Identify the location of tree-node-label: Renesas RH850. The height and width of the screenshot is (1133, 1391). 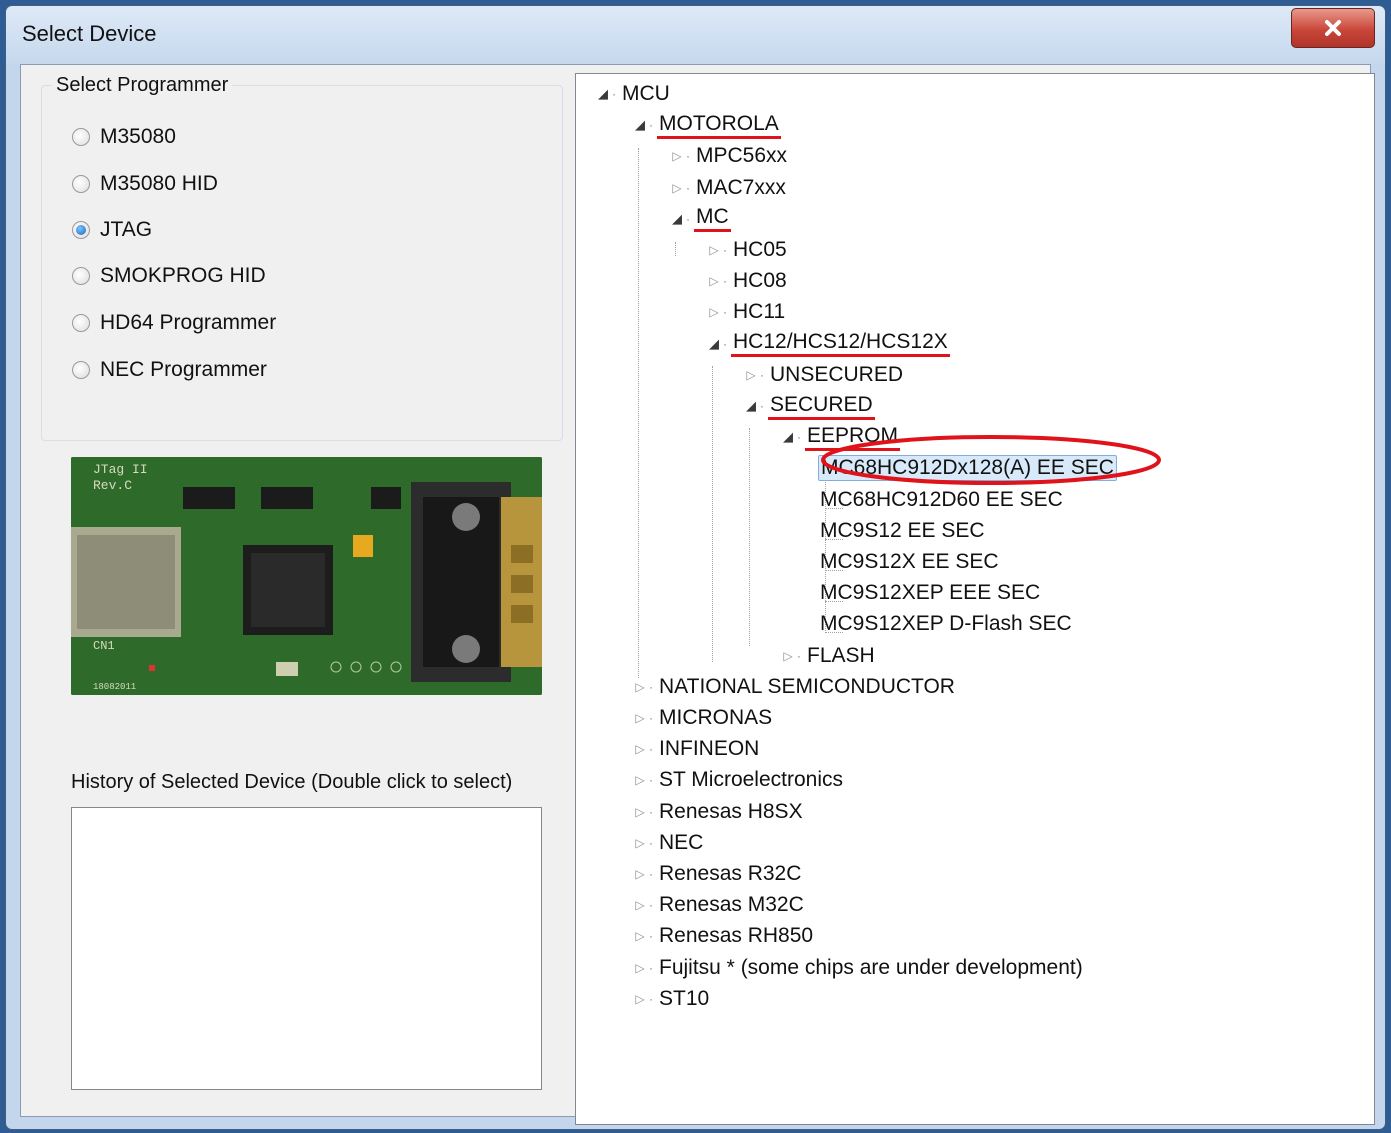
(736, 936).